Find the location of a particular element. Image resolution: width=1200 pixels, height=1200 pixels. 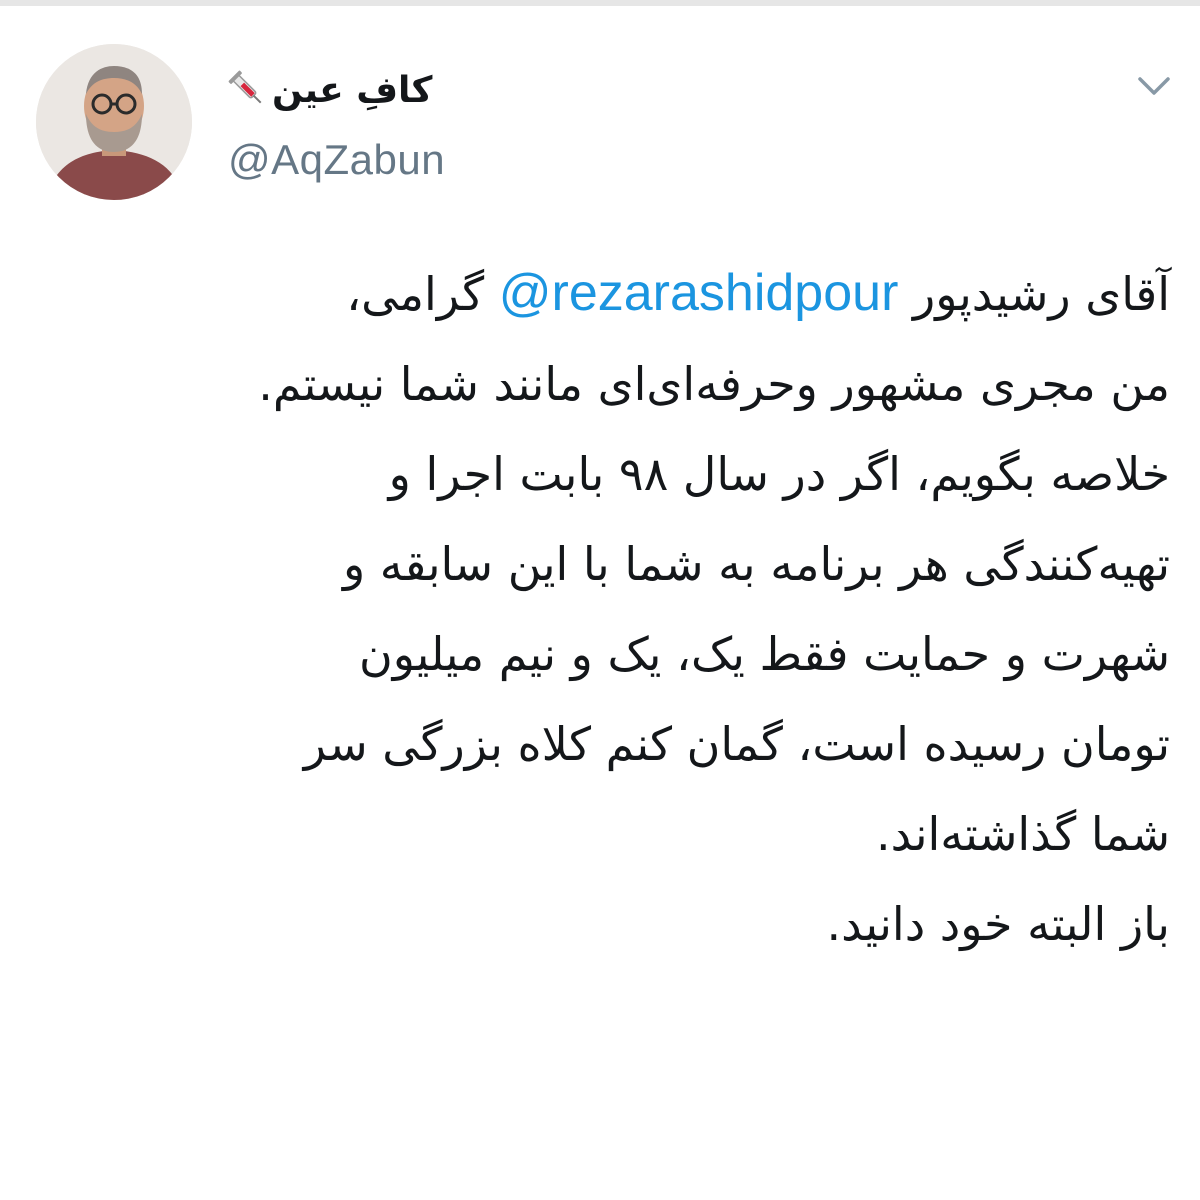

chevron-down-icon is located at coordinates (1154, 86).